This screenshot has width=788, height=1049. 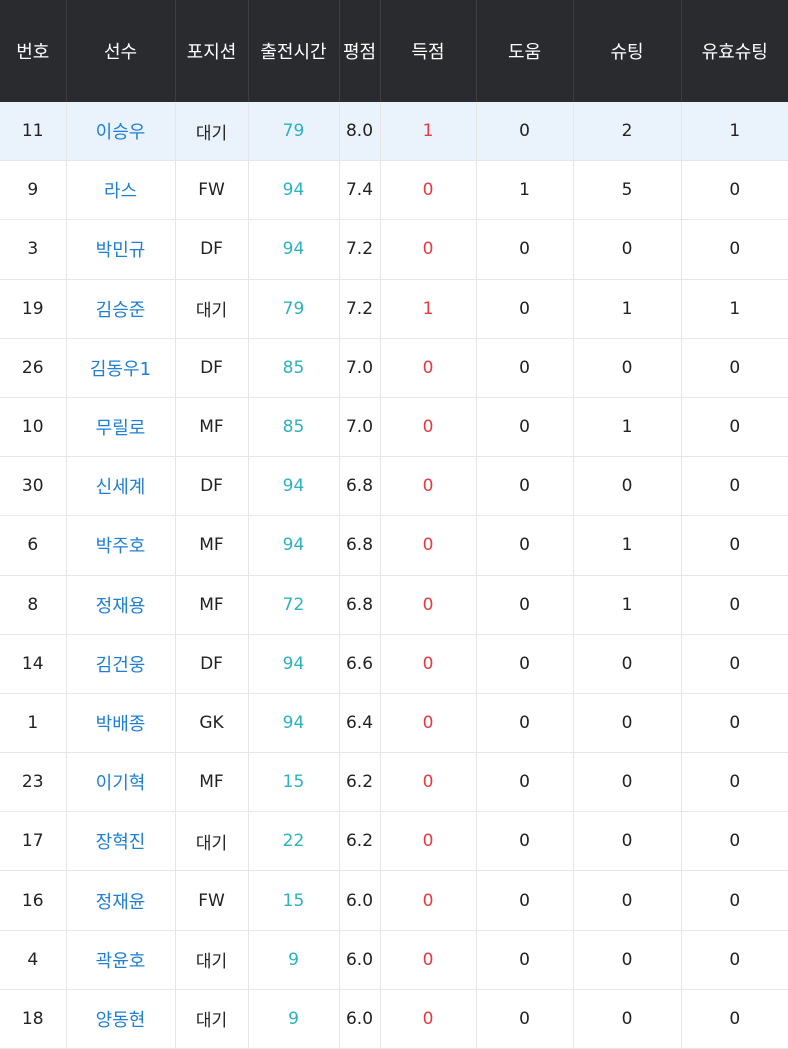 I want to click on cell-player-name: 이승우, so click(x=121, y=132).